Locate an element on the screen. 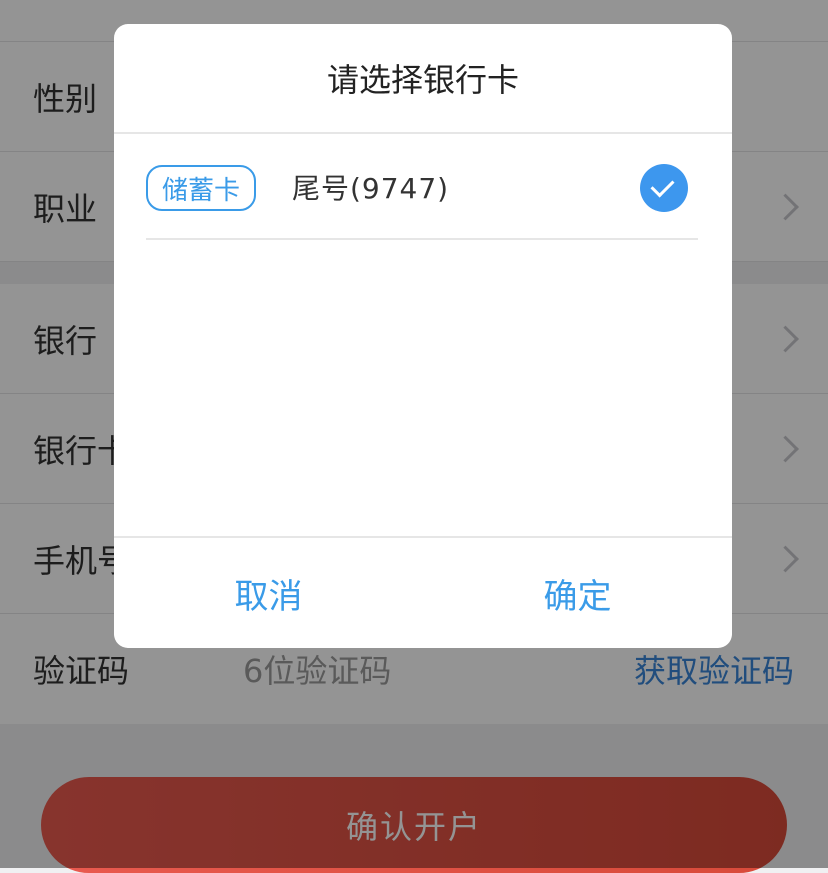  bank-card-option: 储蓄卡 尾号(9747) is located at coordinates (422, 188).